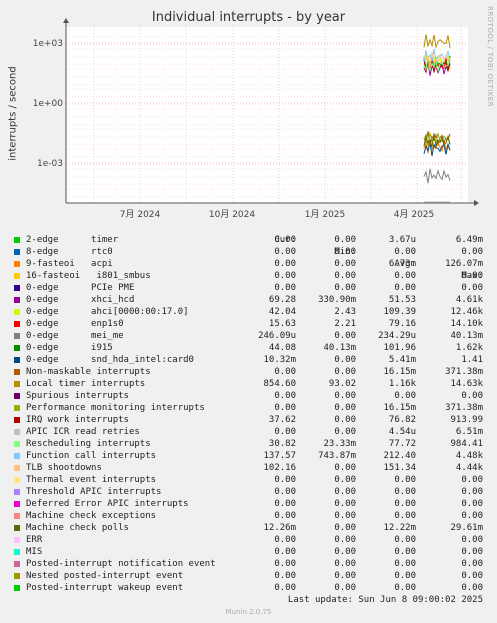 Image resolution: width=497 pixels, height=623 pixels. What do you see at coordinates (77, 528) in the screenshot?
I see `legend-label: Machine check polls` at bounding box center [77, 528].